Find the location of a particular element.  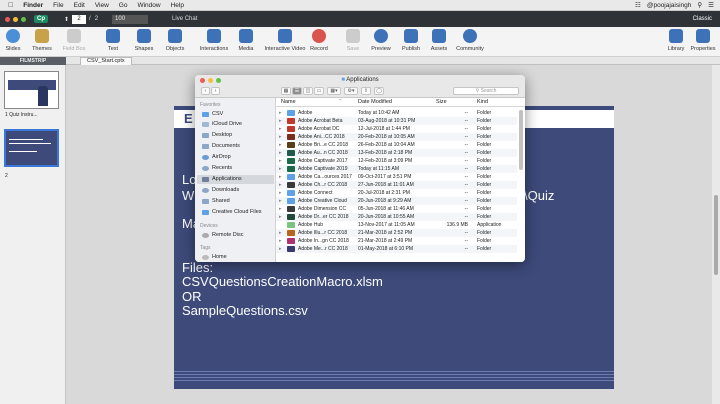

column-header-name: Name is located at coordinates (288, 102).